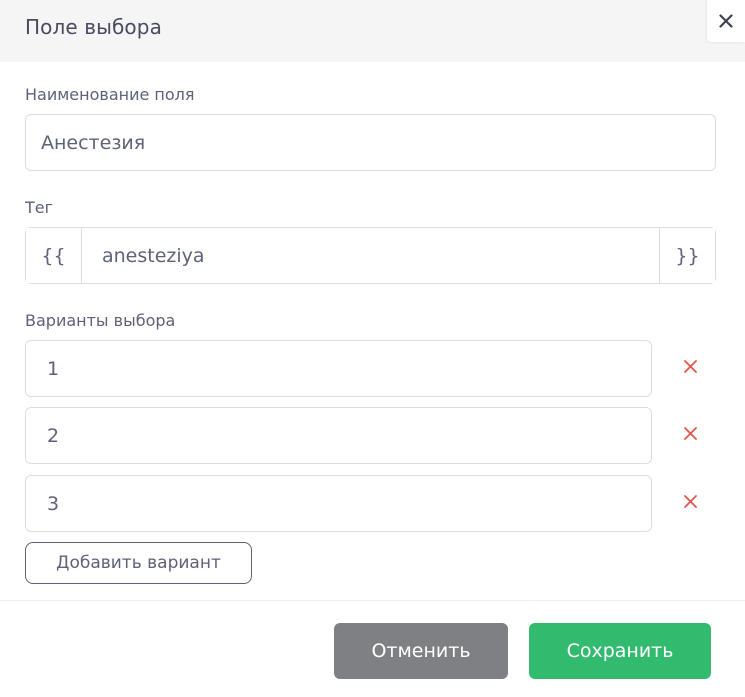 This screenshot has height=697, width=745. Describe the element at coordinates (372, 600) in the screenshot. I see `footer-divider` at that location.